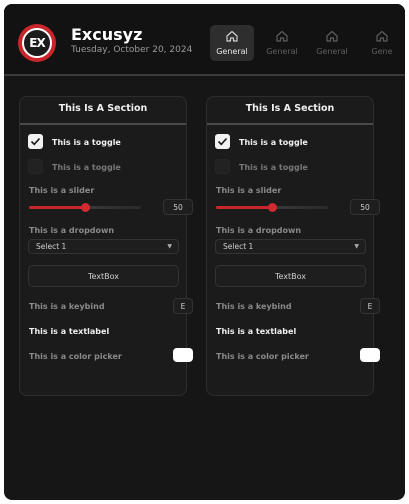 This screenshot has height=504, width=409. What do you see at coordinates (382, 51) in the screenshot?
I see `tab-label: Gene` at bounding box center [382, 51].